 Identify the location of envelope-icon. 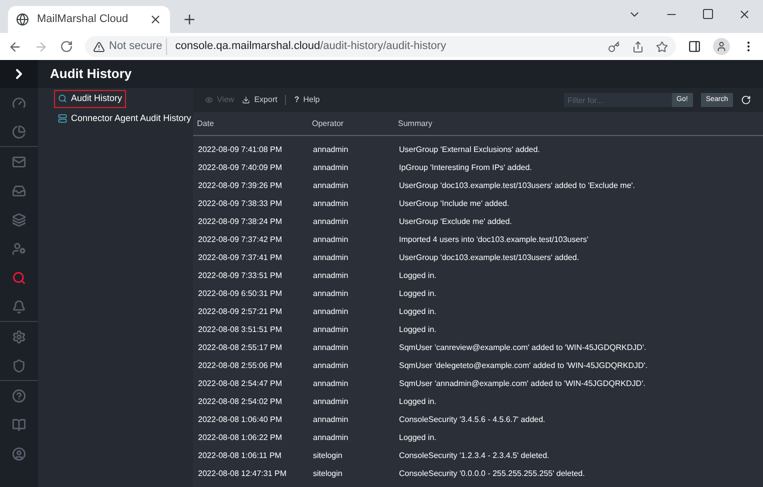
(19, 161).